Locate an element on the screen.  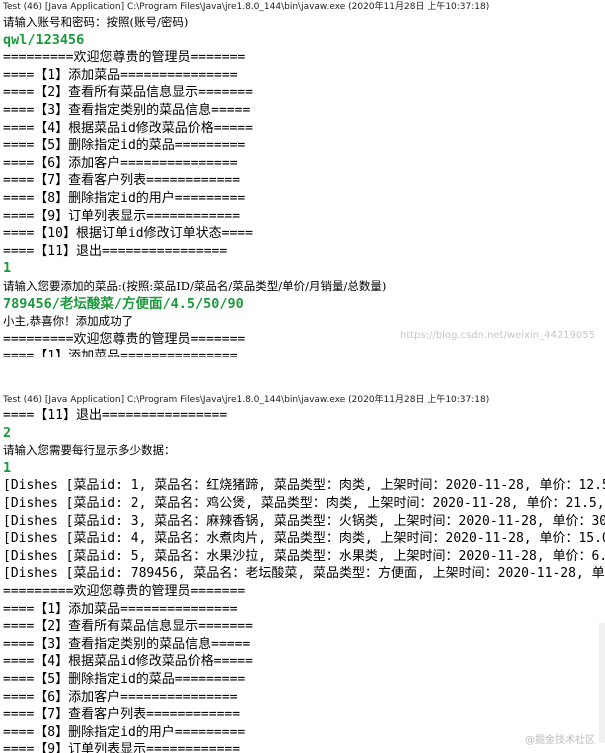
console-output-line: 小主,恭喜你！添加成功了 is located at coordinates (68, 321).